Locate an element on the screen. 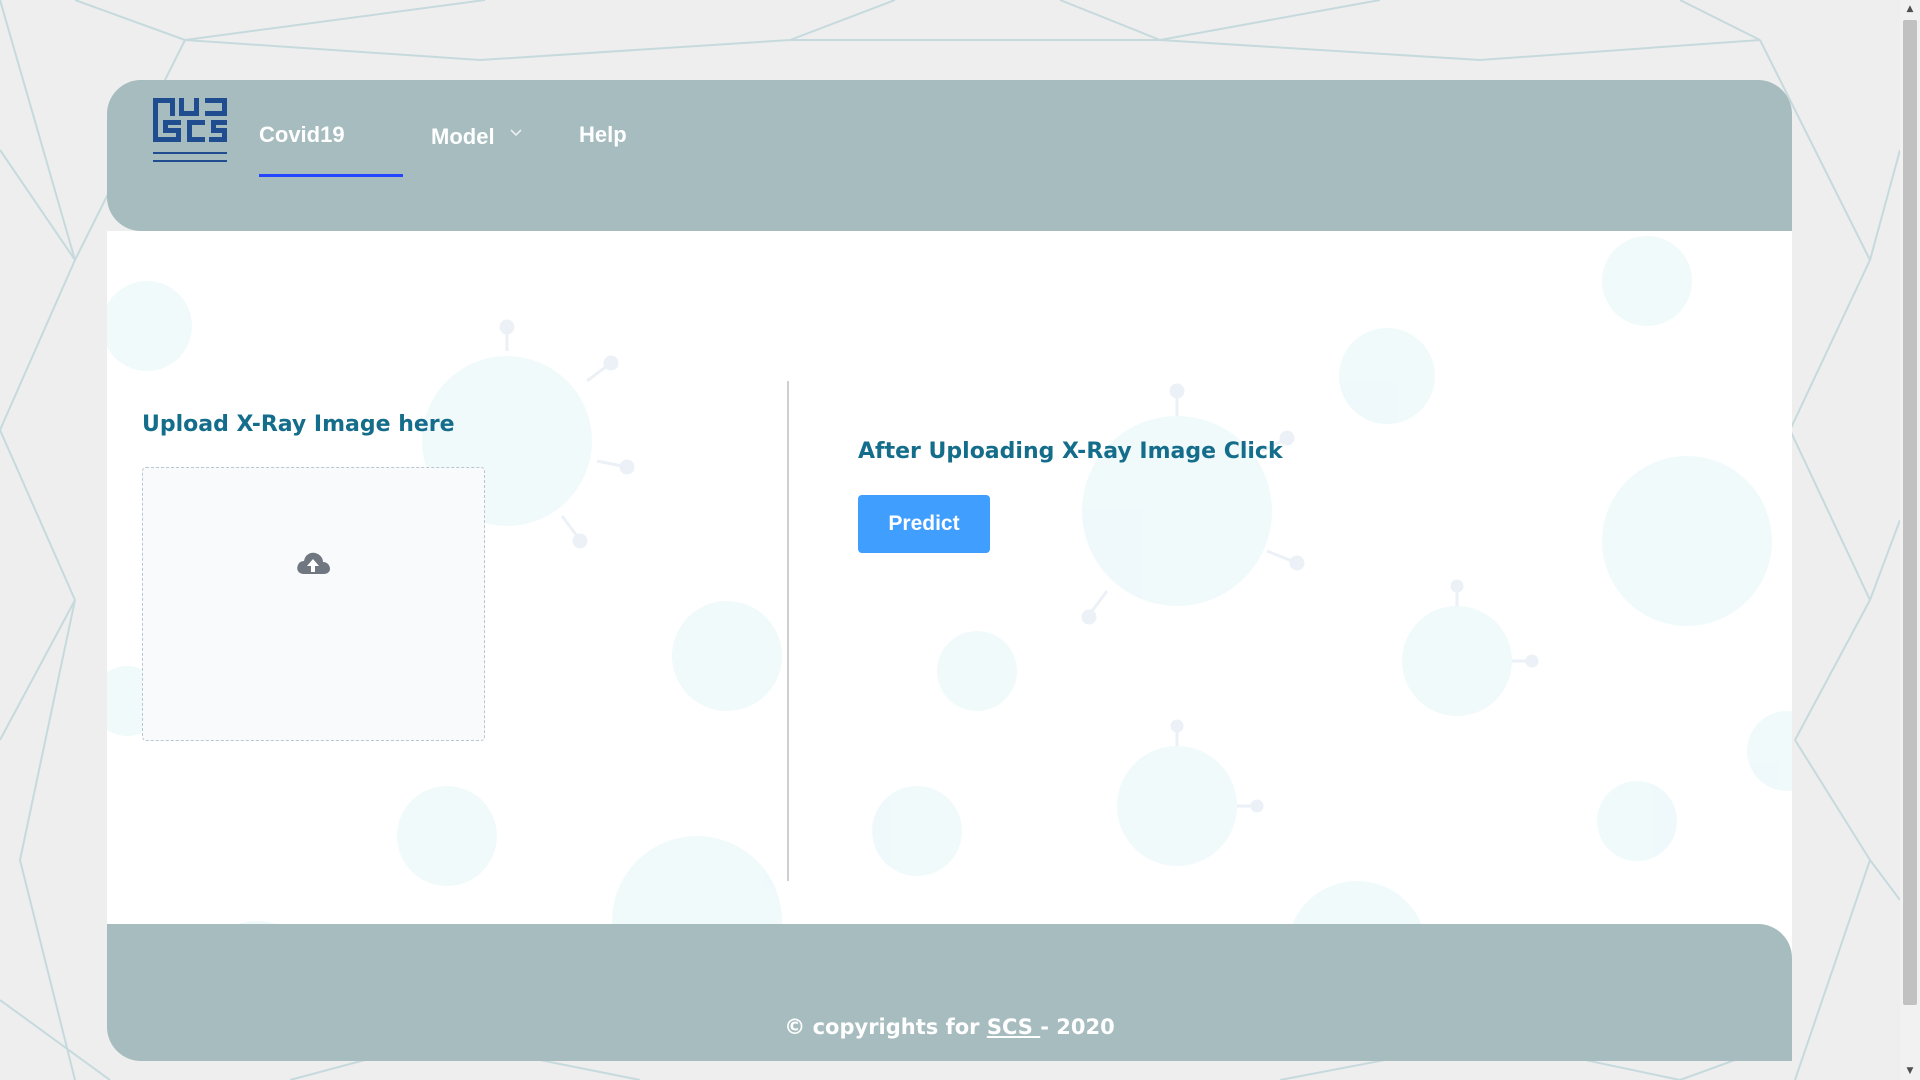  predict-button: Predict is located at coordinates (924, 524).